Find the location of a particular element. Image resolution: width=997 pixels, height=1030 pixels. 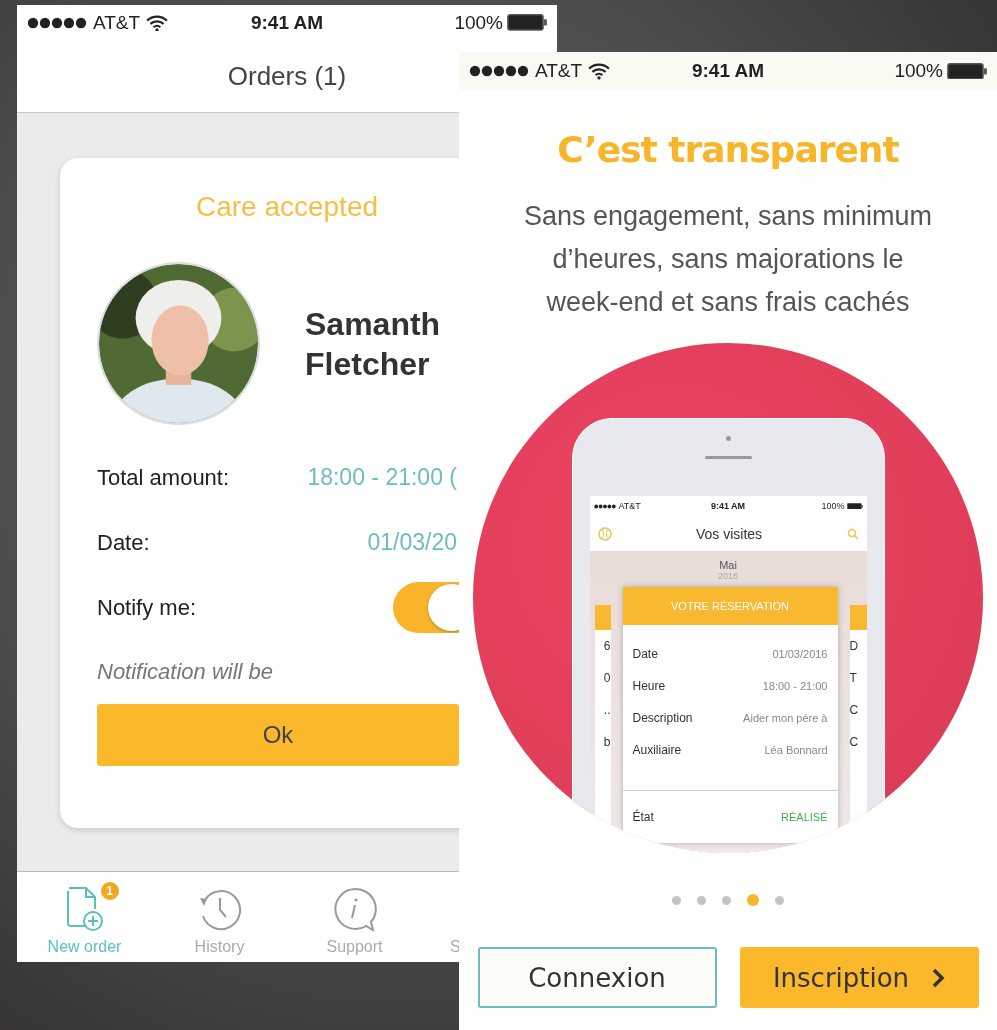

info-bubble-icon is located at coordinates (354, 909).